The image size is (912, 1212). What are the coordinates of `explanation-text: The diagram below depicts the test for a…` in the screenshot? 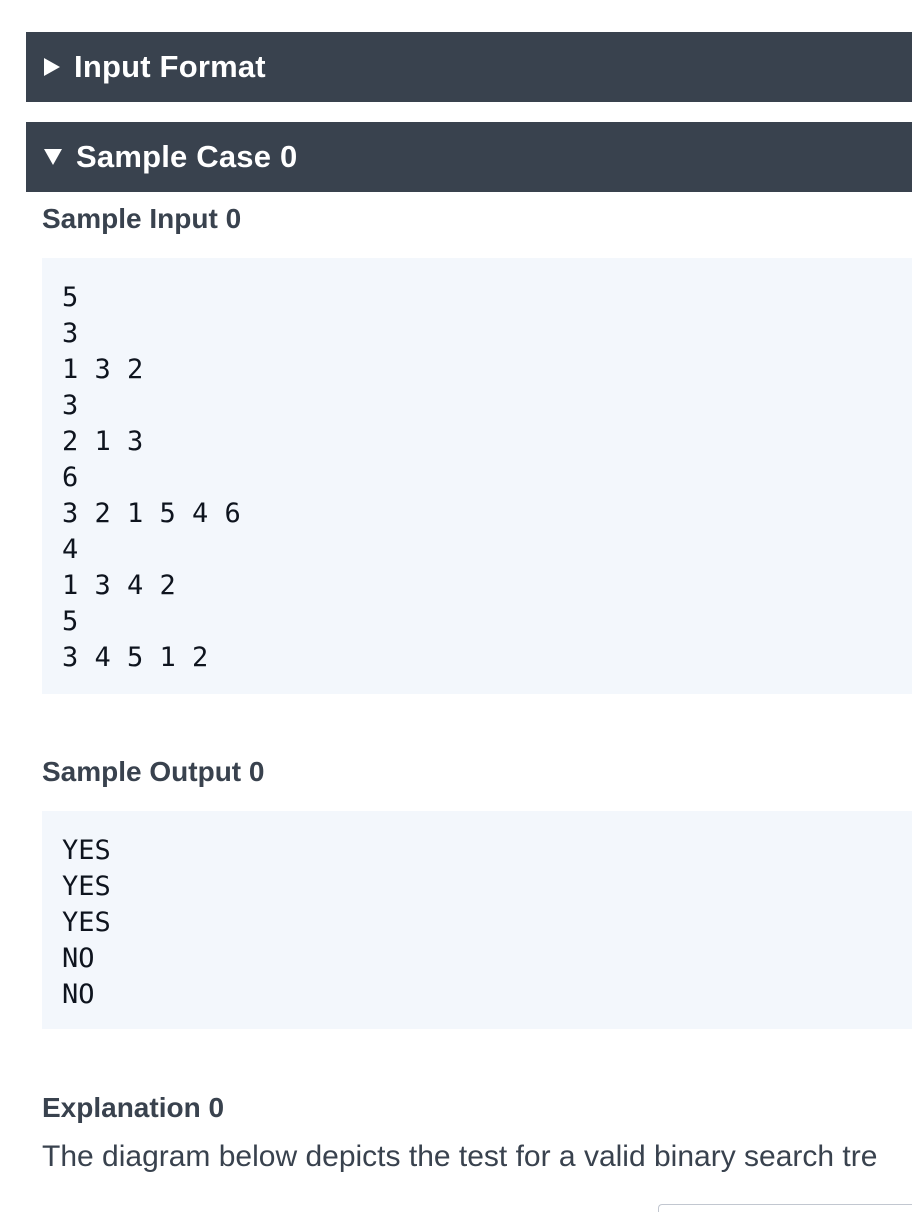 It's located at (460, 1156).